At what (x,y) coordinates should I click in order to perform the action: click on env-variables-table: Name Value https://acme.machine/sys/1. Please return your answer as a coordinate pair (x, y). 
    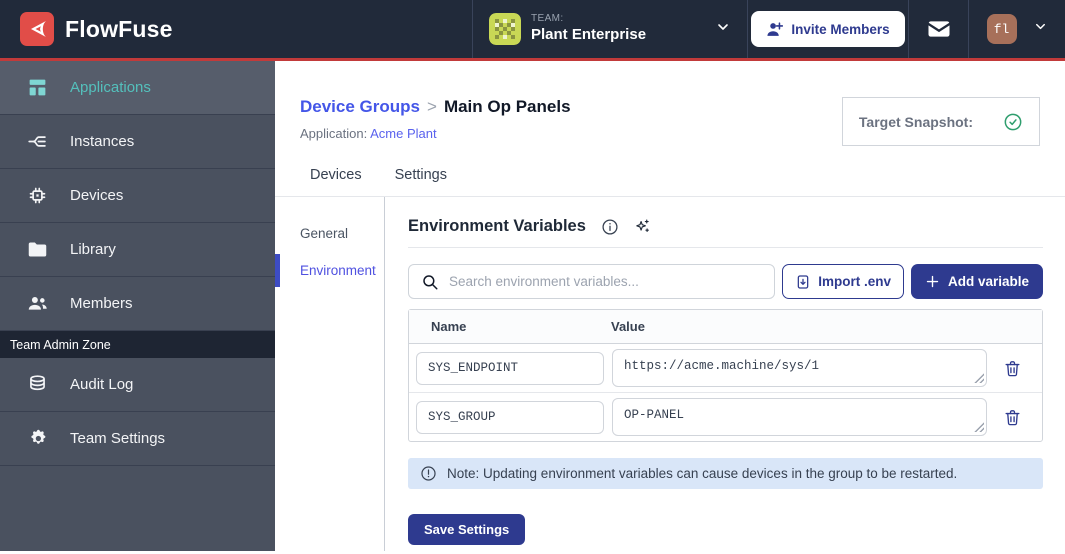
    Looking at the image, I should click on (725, 375).